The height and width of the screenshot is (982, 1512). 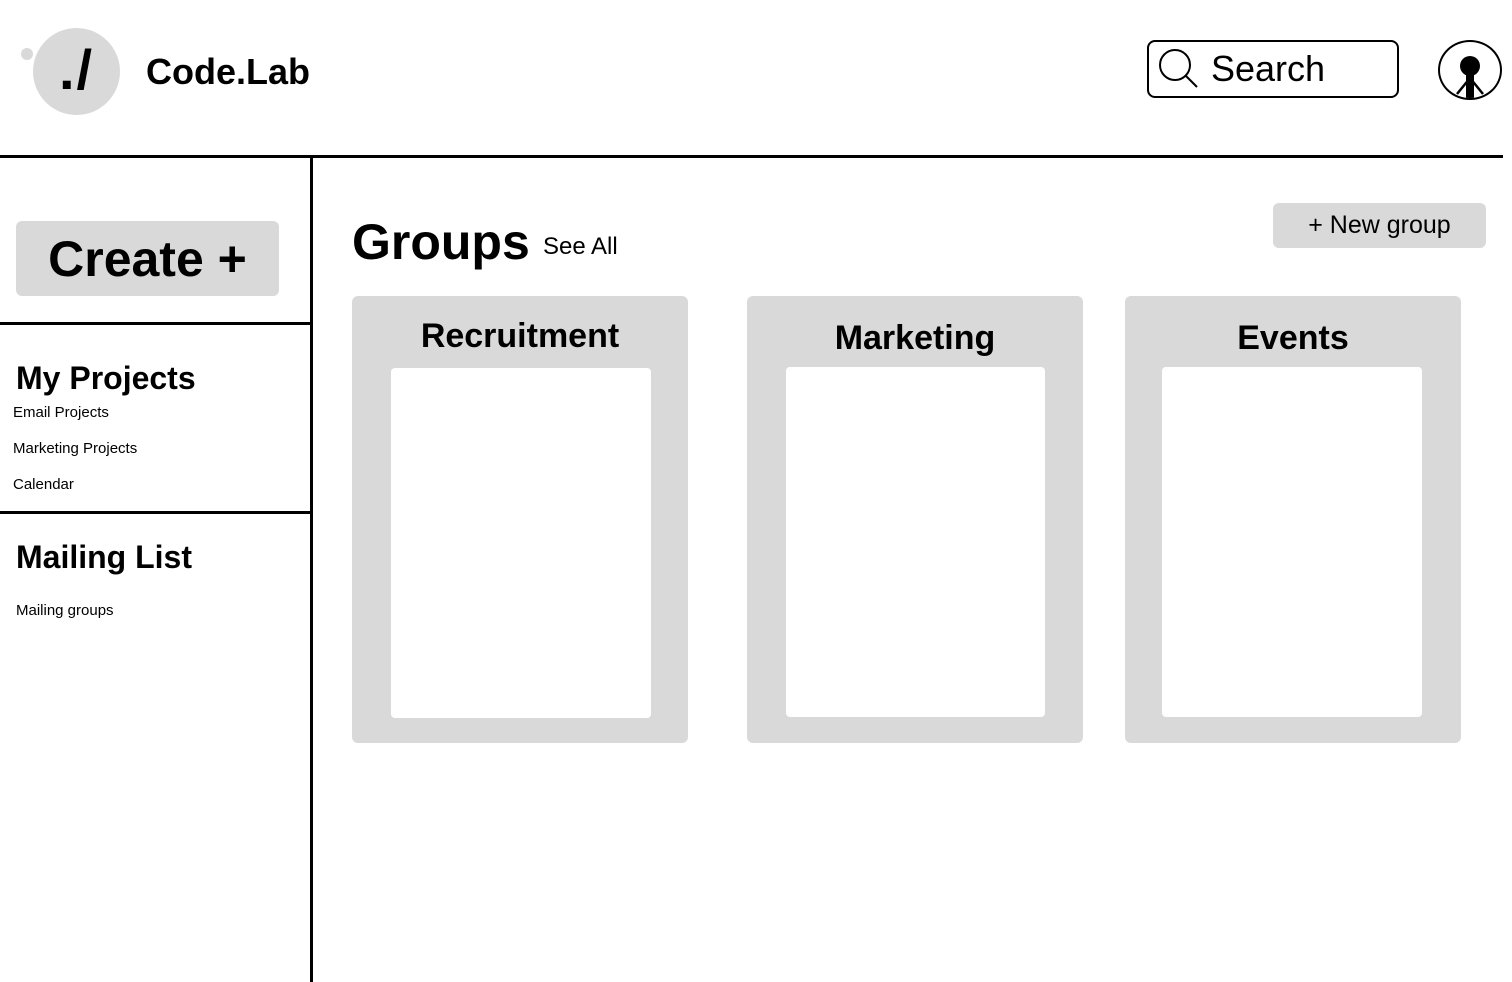 I want to click on sidebar-item-email-projects: Email Projects, so click(x=61, y=413).